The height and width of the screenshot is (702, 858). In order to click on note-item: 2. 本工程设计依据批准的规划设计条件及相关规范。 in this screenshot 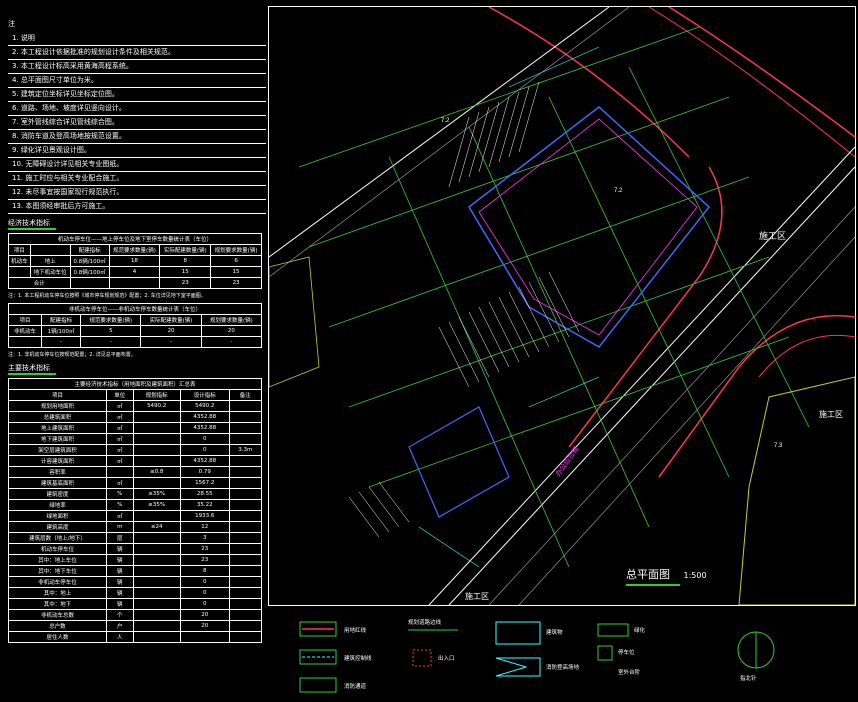, I will do `click(137, 53)`.